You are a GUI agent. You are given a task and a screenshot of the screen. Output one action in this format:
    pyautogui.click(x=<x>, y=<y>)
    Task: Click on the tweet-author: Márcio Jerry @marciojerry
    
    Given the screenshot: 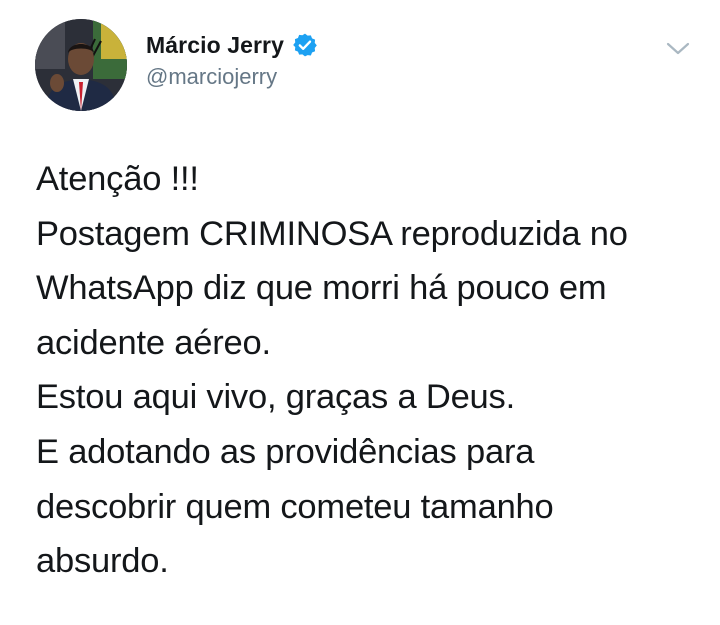 What is the action you would take?
    pyautogui.click(x=232, y=60)
    